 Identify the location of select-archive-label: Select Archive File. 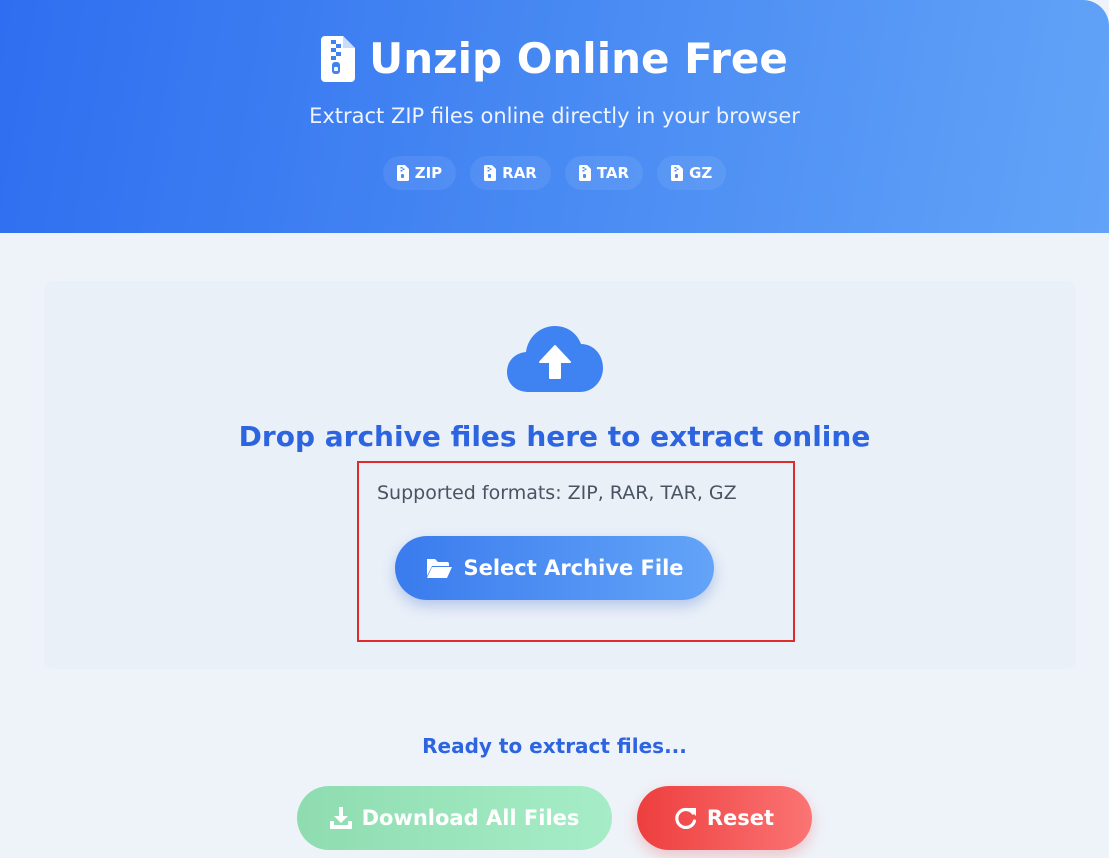
(573, 568).